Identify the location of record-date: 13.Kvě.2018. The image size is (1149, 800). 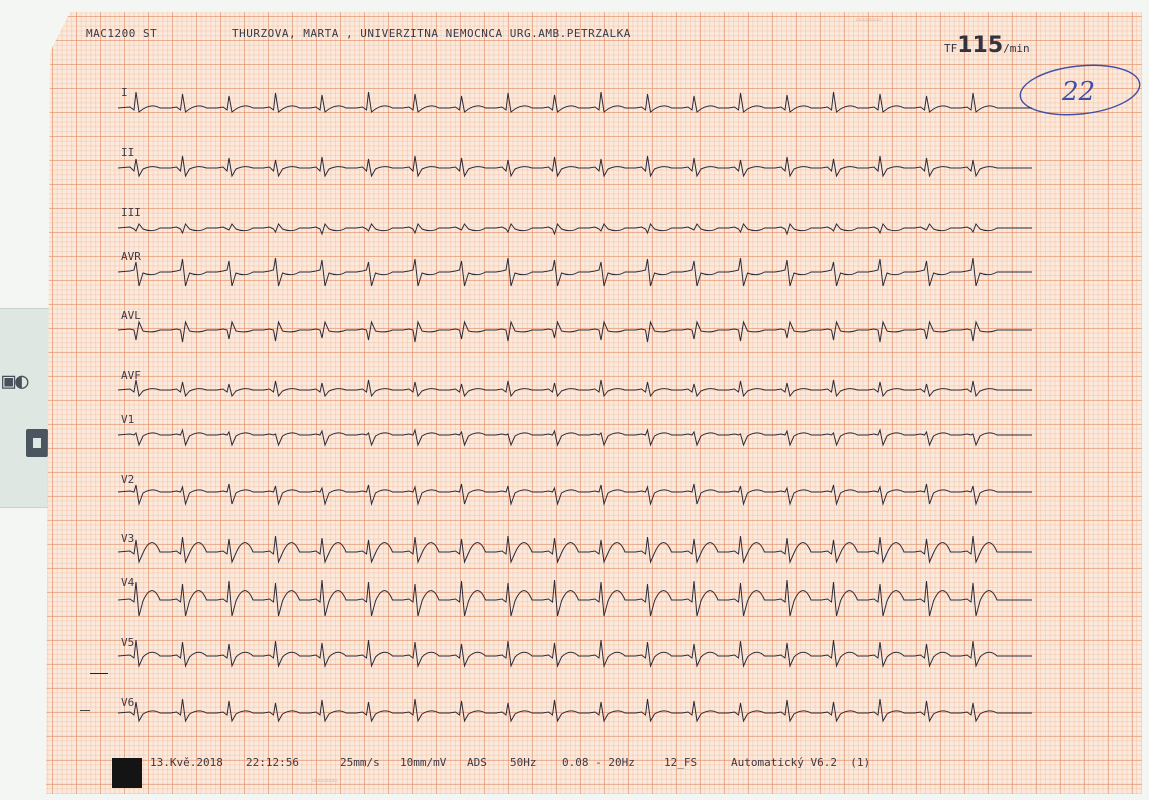
(186, 762).